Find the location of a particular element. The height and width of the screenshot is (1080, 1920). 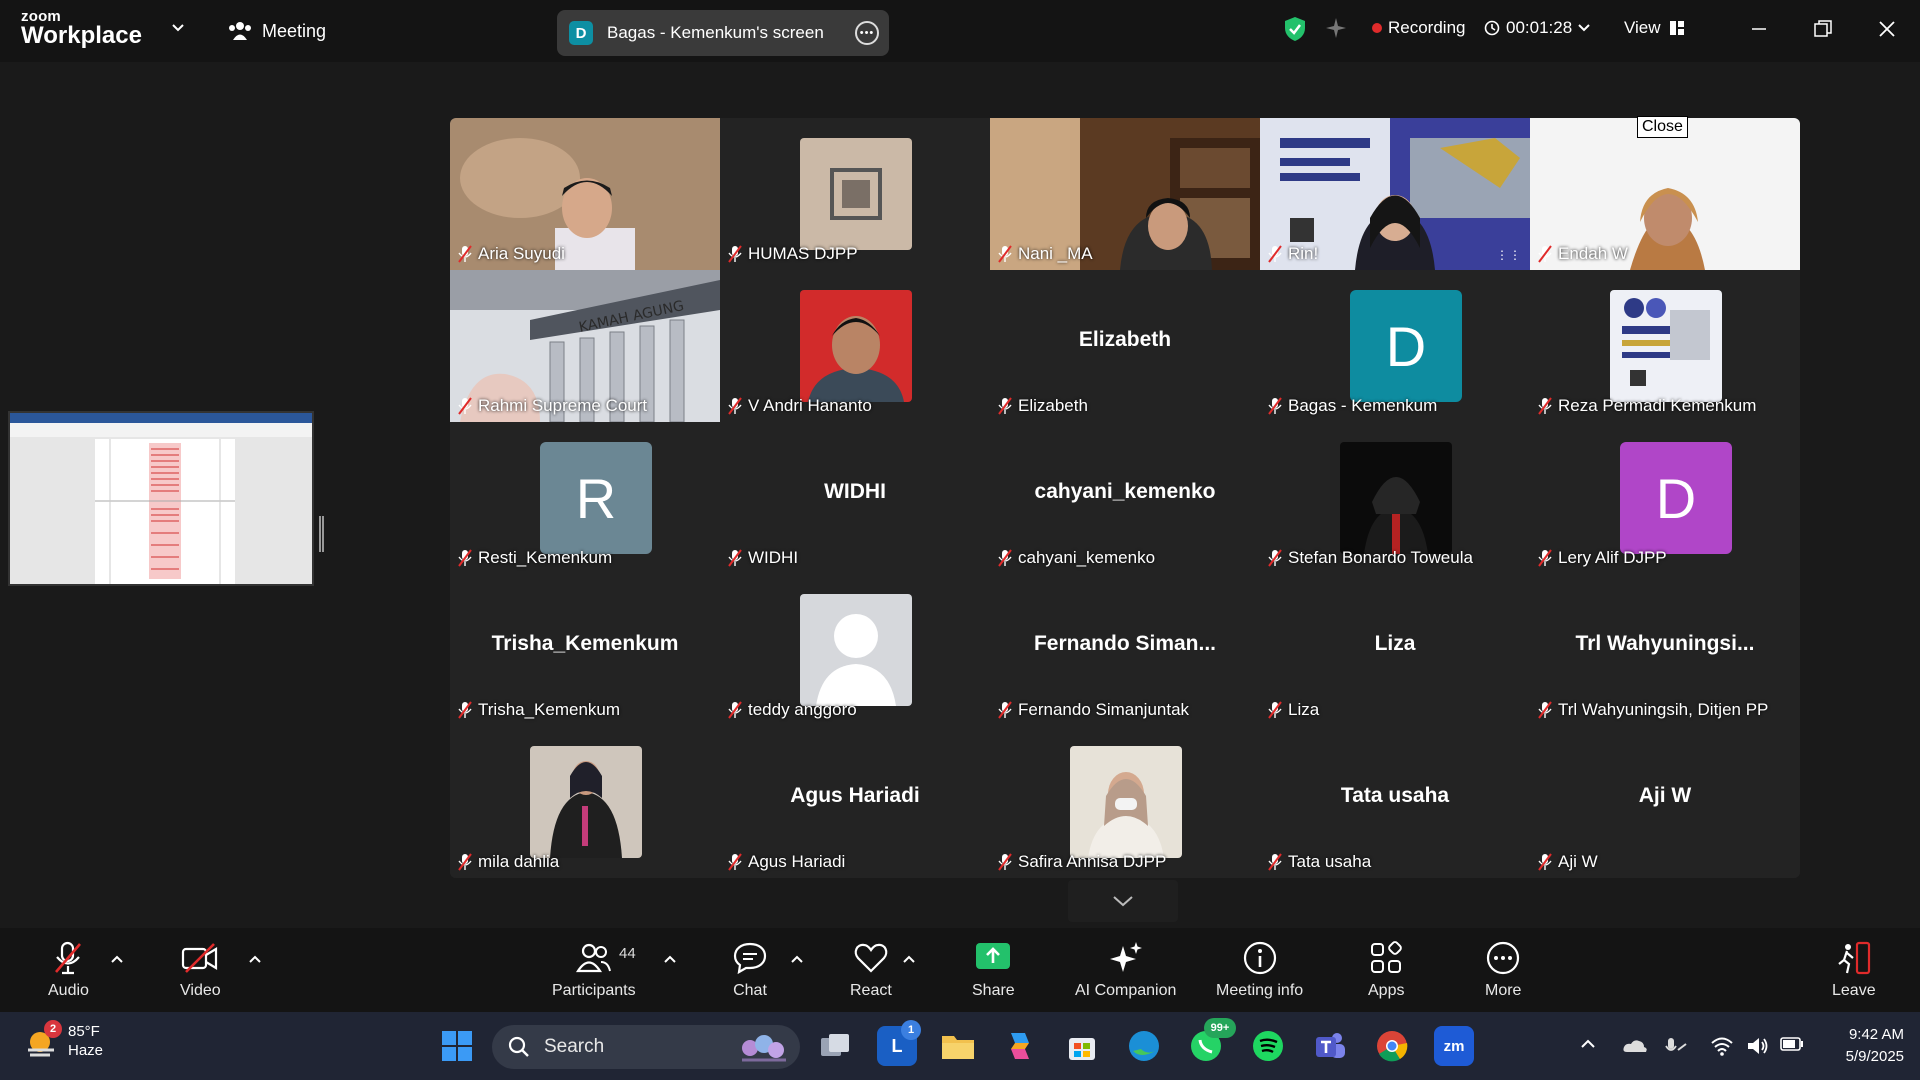

meeting-timer: 00:01:28 is located at coordinates (1537, 28).